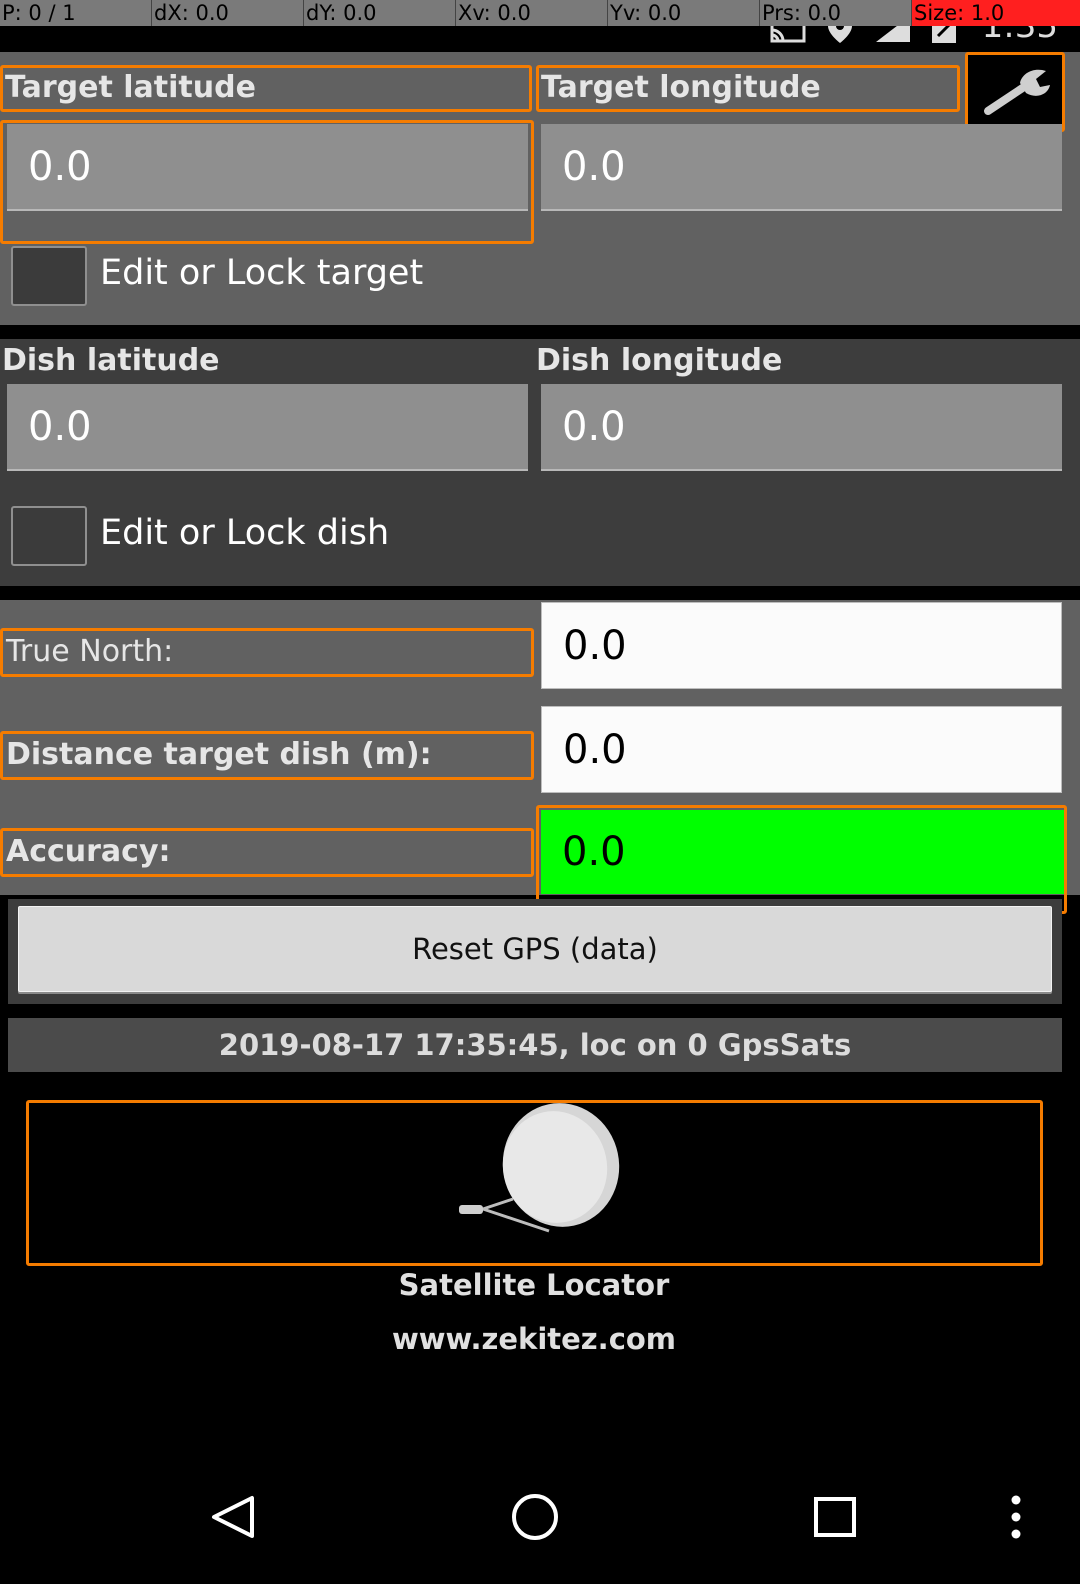 The width and height of the screenshot is (1080, 1584). What do you see at coordinates (684, 13) in the screenshot?
I see `debug-yv: Yv: 0.0` at bounding box center [684, 13].